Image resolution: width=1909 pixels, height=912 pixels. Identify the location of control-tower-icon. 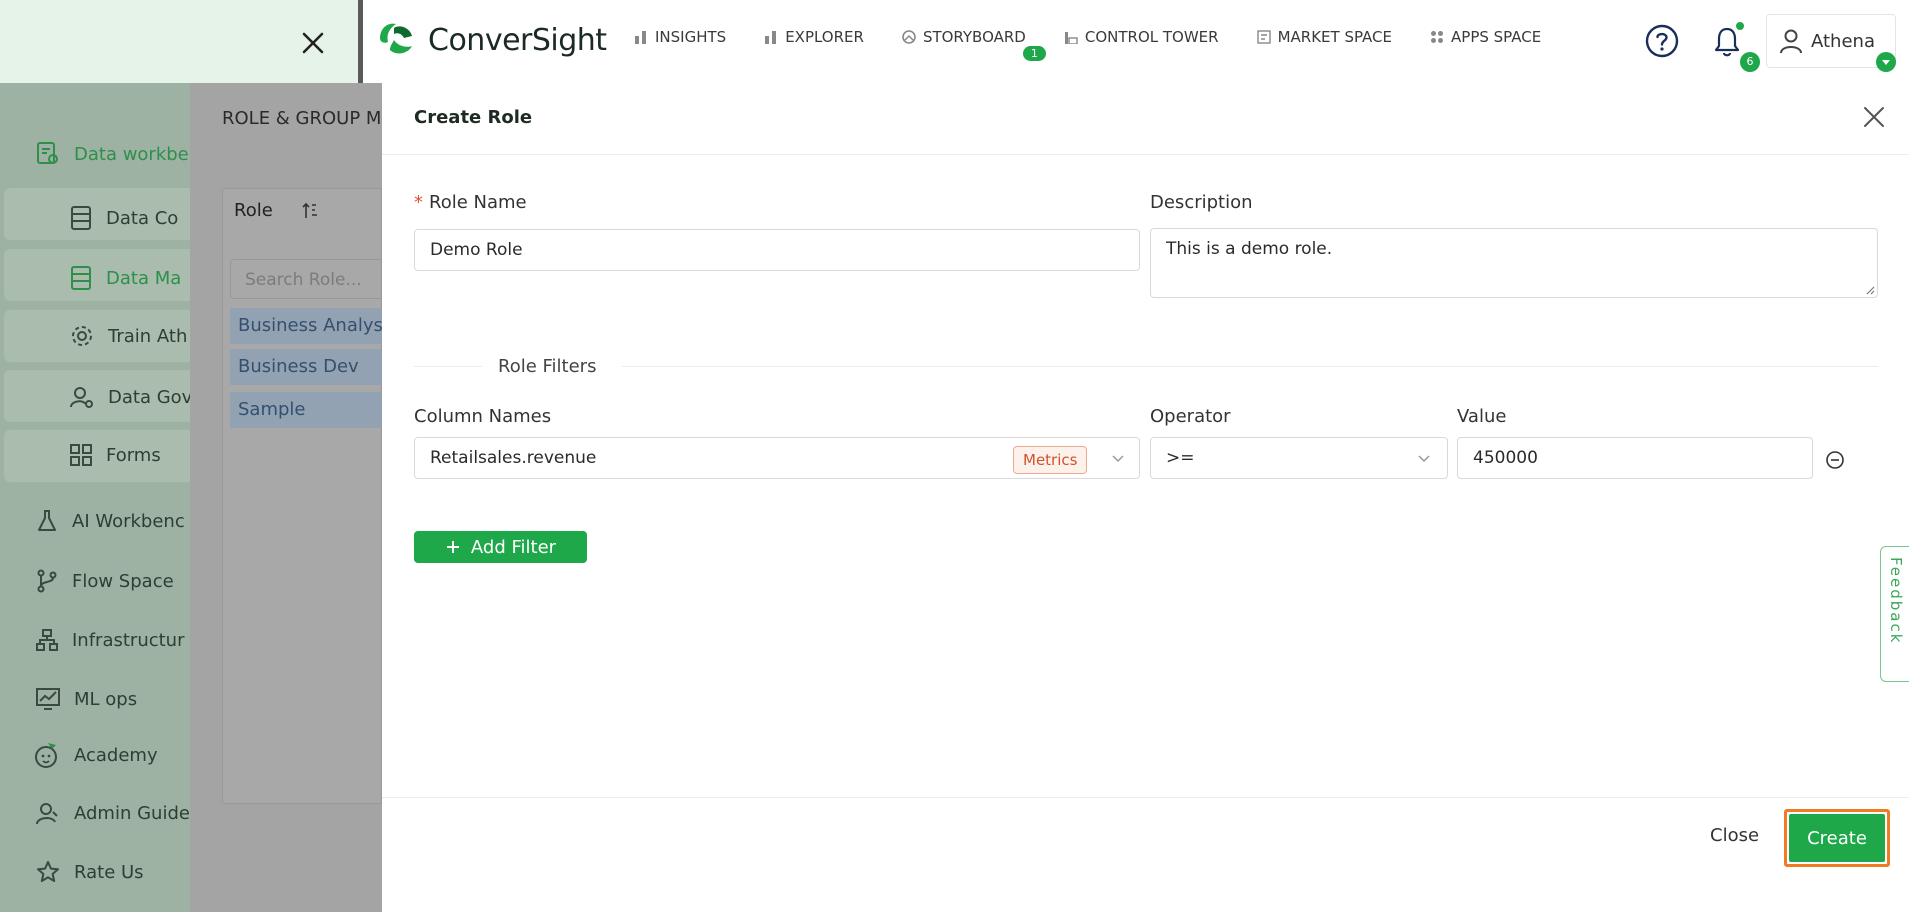
(1071, 38).